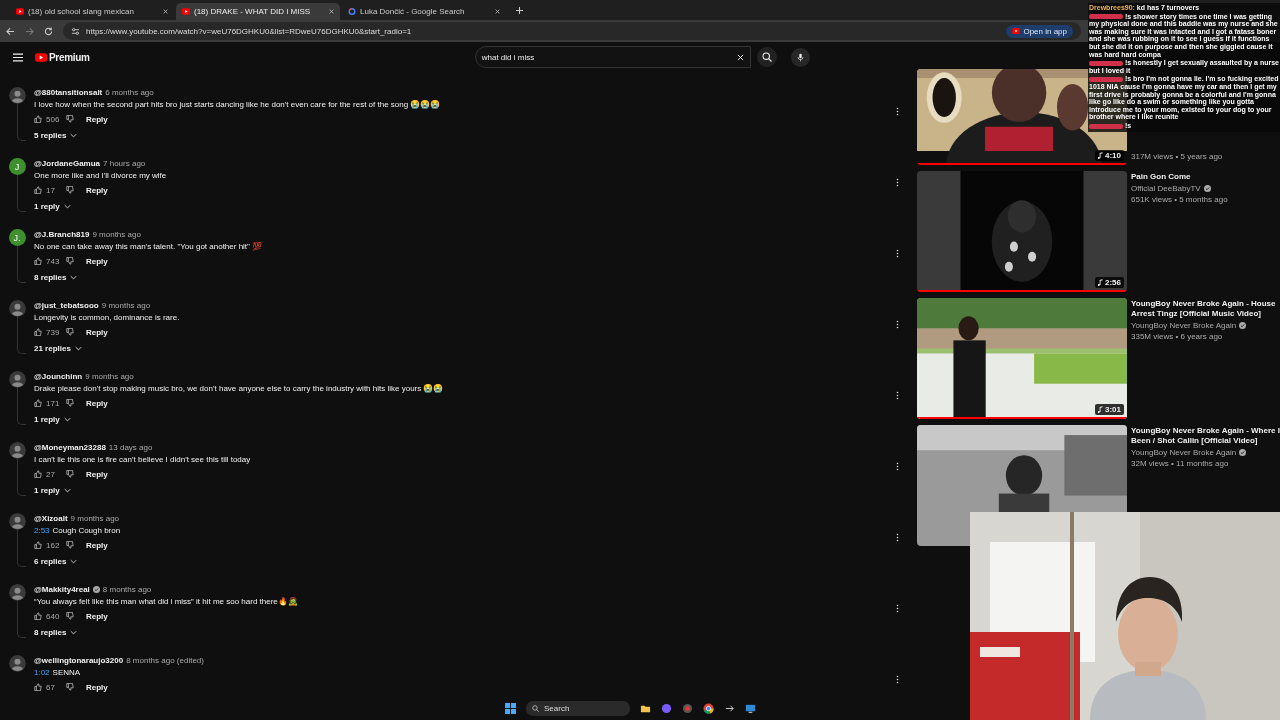 The width and height of the screenshot is (1280, 720). Describe the element at coordinates (165, 660) in the screenshot. I see `comment-time: 8 months ago (edited)` at that location.